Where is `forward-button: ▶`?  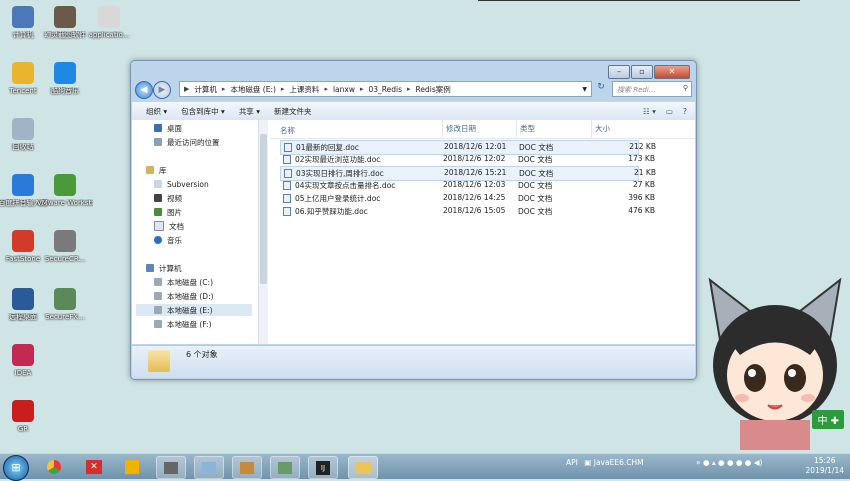 forward-button: ▶ is located at coordinates (162, 90).